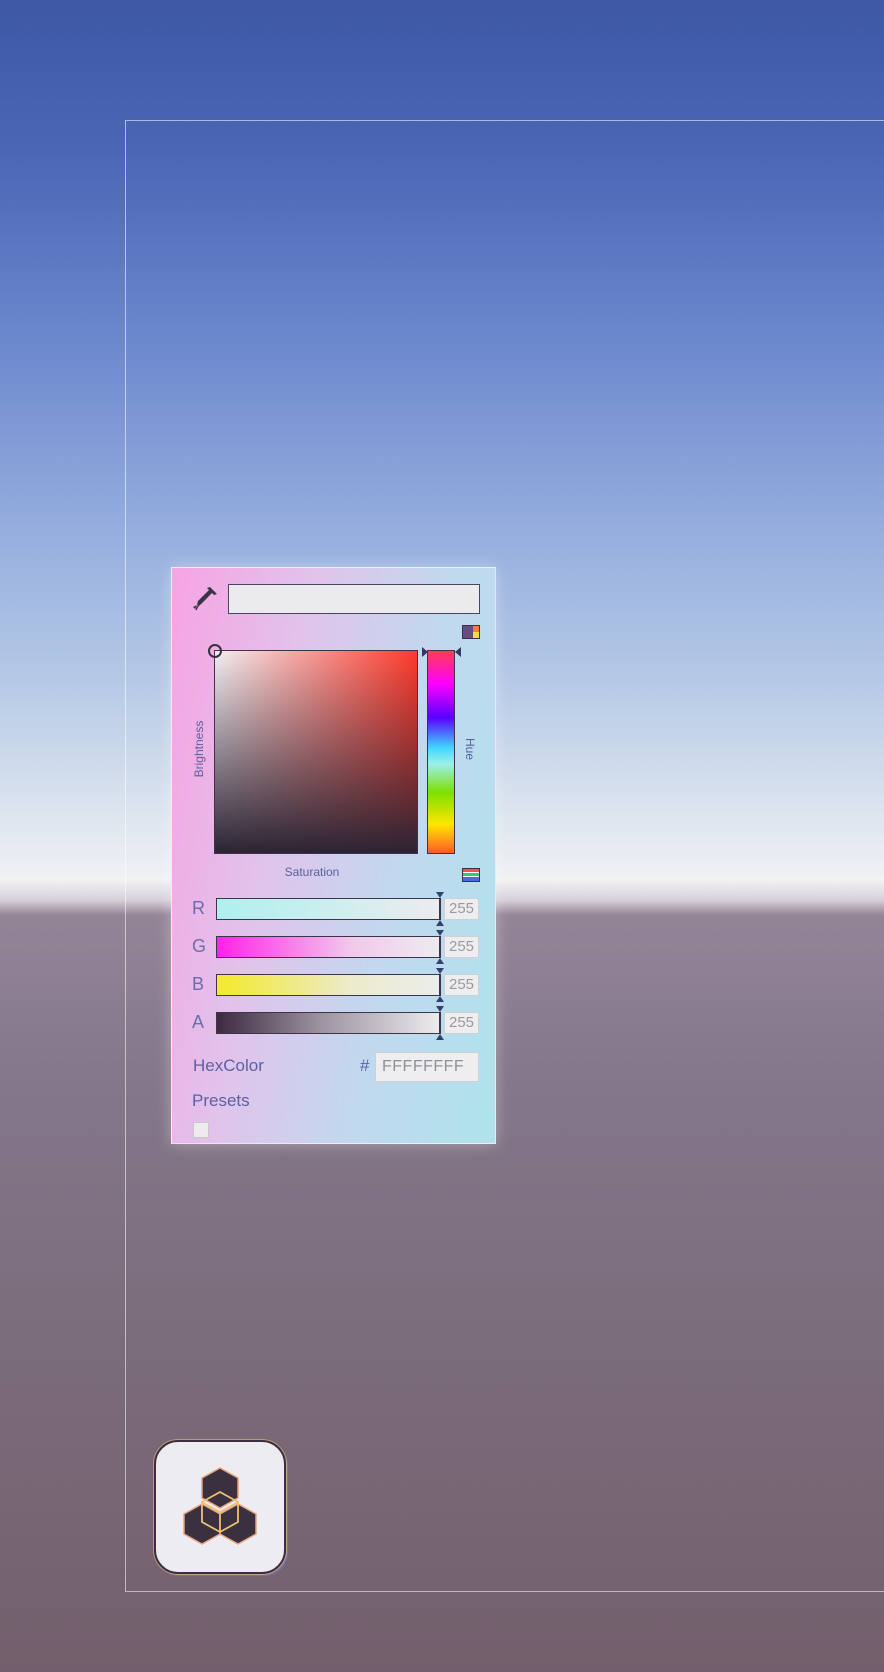  I want to click on eyedropper-icon, so click(205, 599).